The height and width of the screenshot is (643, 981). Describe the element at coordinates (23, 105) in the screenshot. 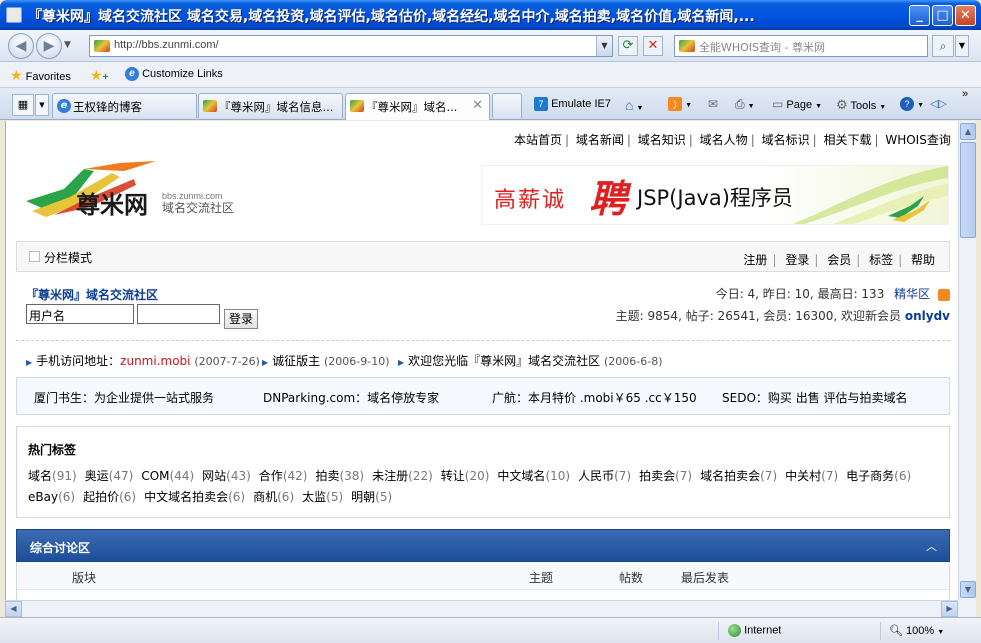

I see `quick-tabs-icon: ▦` at that location.